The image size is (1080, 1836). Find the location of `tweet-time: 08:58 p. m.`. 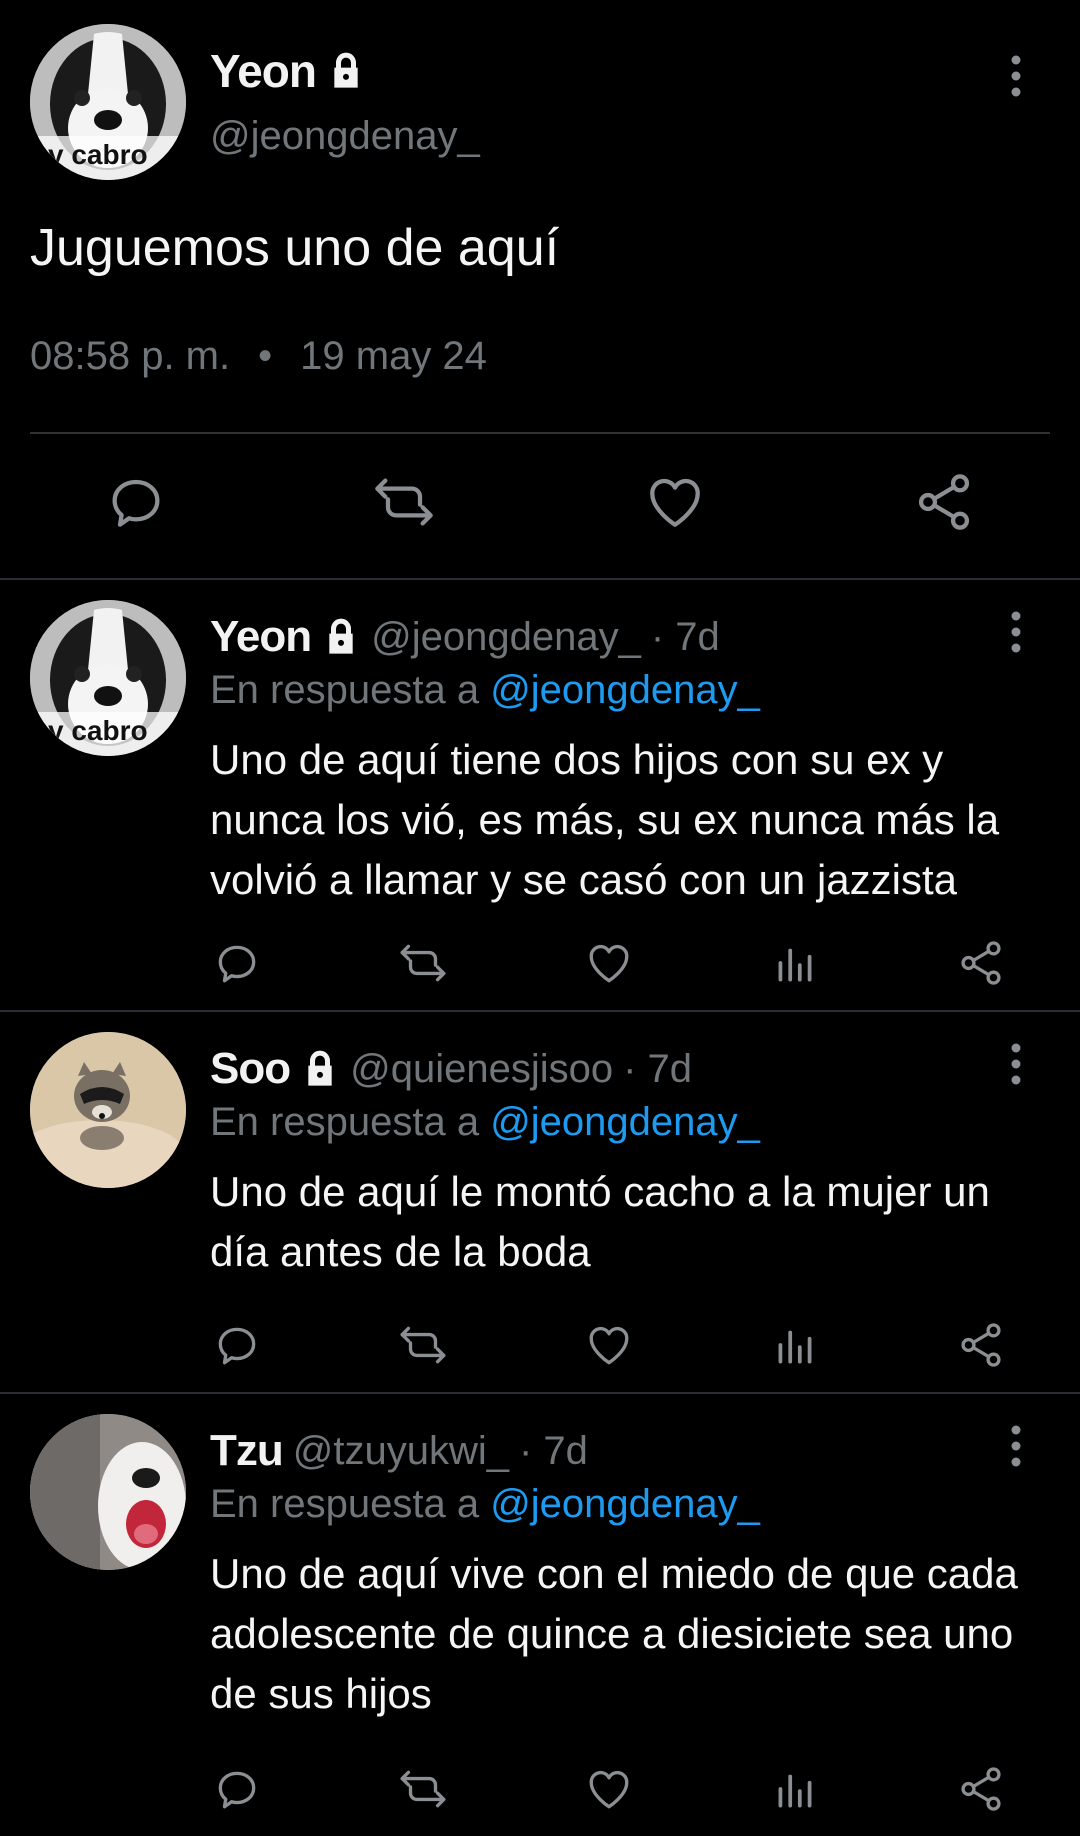

tweet-time: 08:58 p. m. is located at coordinates (130, 356).